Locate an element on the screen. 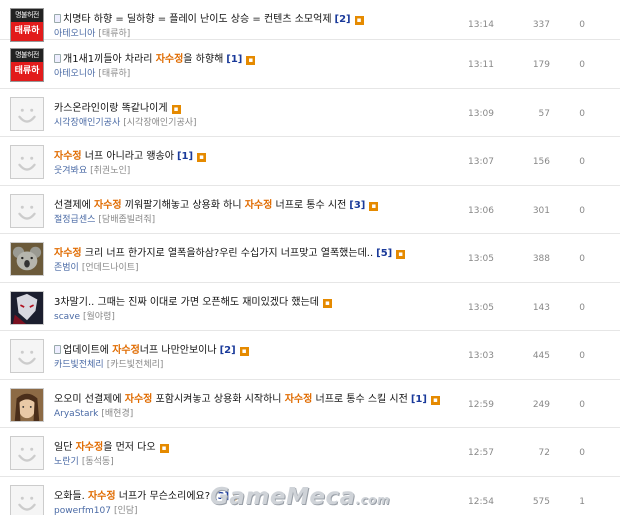  post-time: 12:57 is located at coordinates (481, 453).